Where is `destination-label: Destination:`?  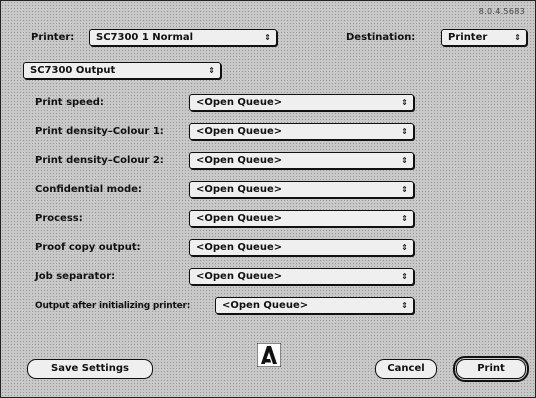 destination-label: Destination: is located at coordinates (381, 37).